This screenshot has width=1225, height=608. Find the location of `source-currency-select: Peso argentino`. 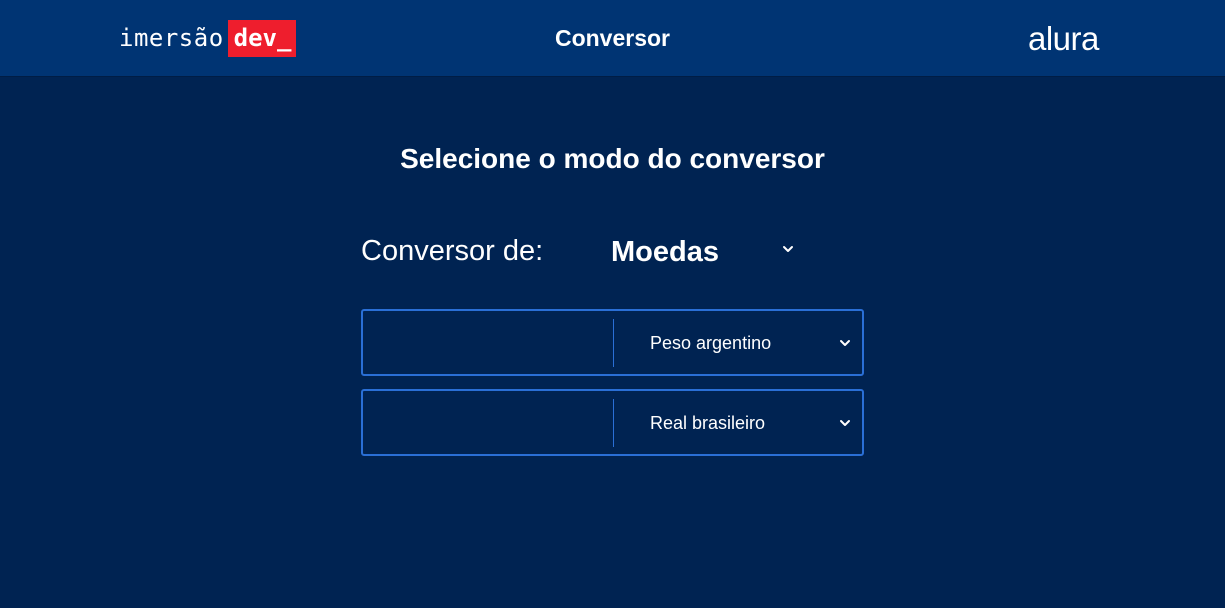

source-currency-select: Peso argentino is located at coordinates (738, 342).